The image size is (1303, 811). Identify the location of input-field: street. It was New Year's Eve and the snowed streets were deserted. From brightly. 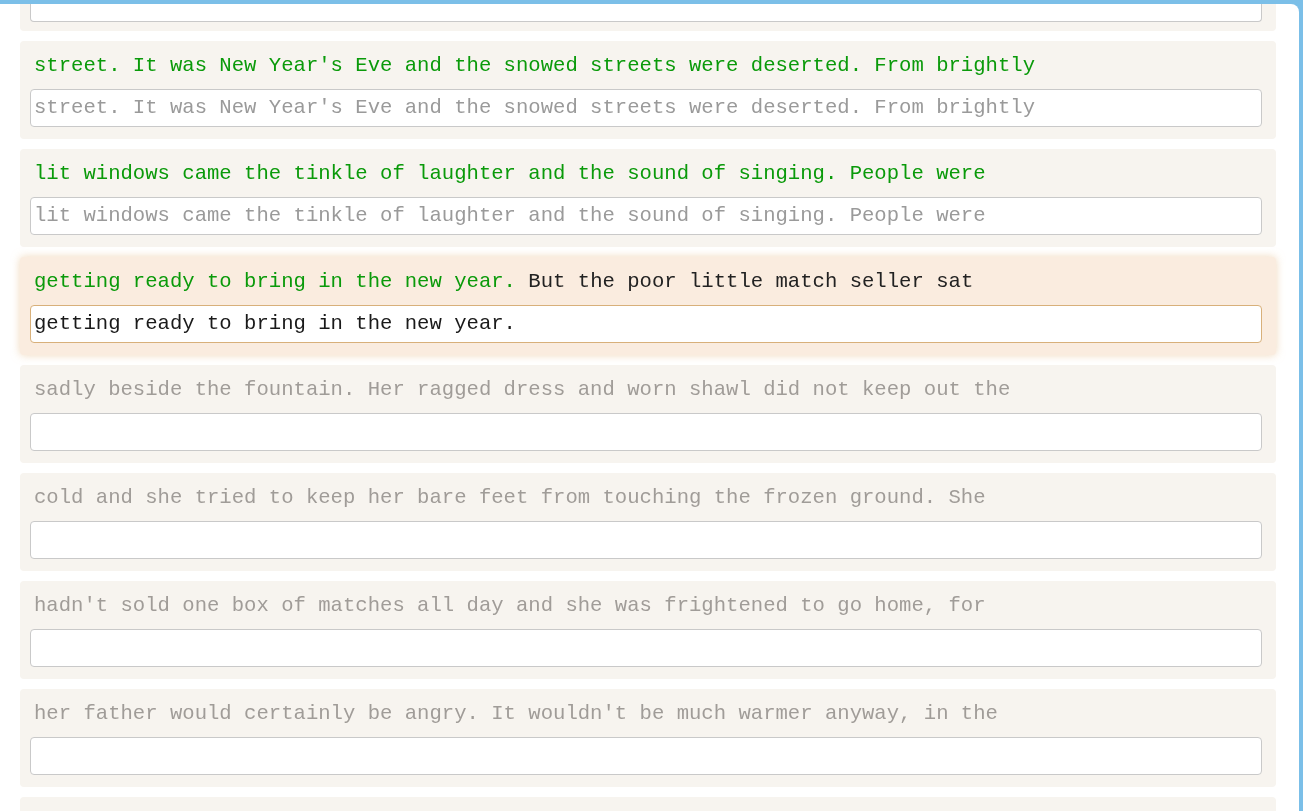
(646, 108).